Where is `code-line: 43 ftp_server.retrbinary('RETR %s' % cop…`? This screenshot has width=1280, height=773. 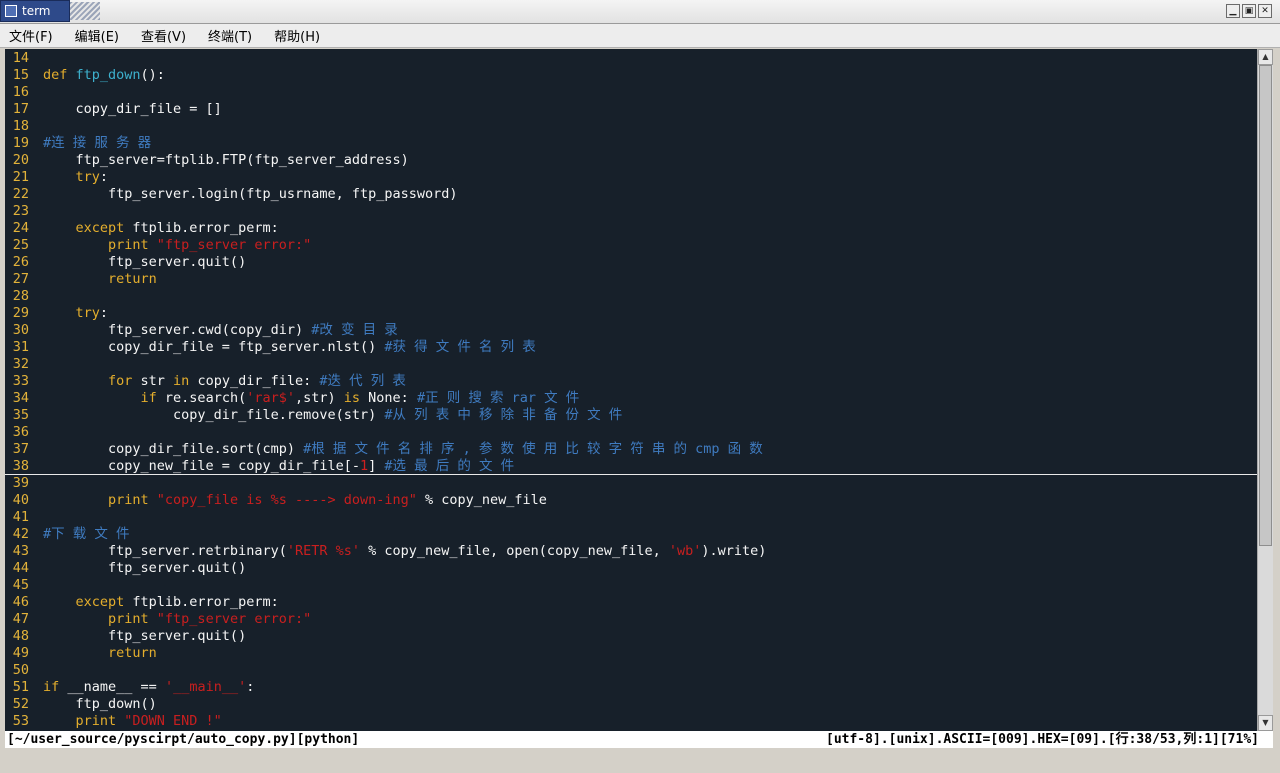
code-line: 43 ftp_server.retrbinary('RETR %s' % cop… is located at coordinates (631, 551).